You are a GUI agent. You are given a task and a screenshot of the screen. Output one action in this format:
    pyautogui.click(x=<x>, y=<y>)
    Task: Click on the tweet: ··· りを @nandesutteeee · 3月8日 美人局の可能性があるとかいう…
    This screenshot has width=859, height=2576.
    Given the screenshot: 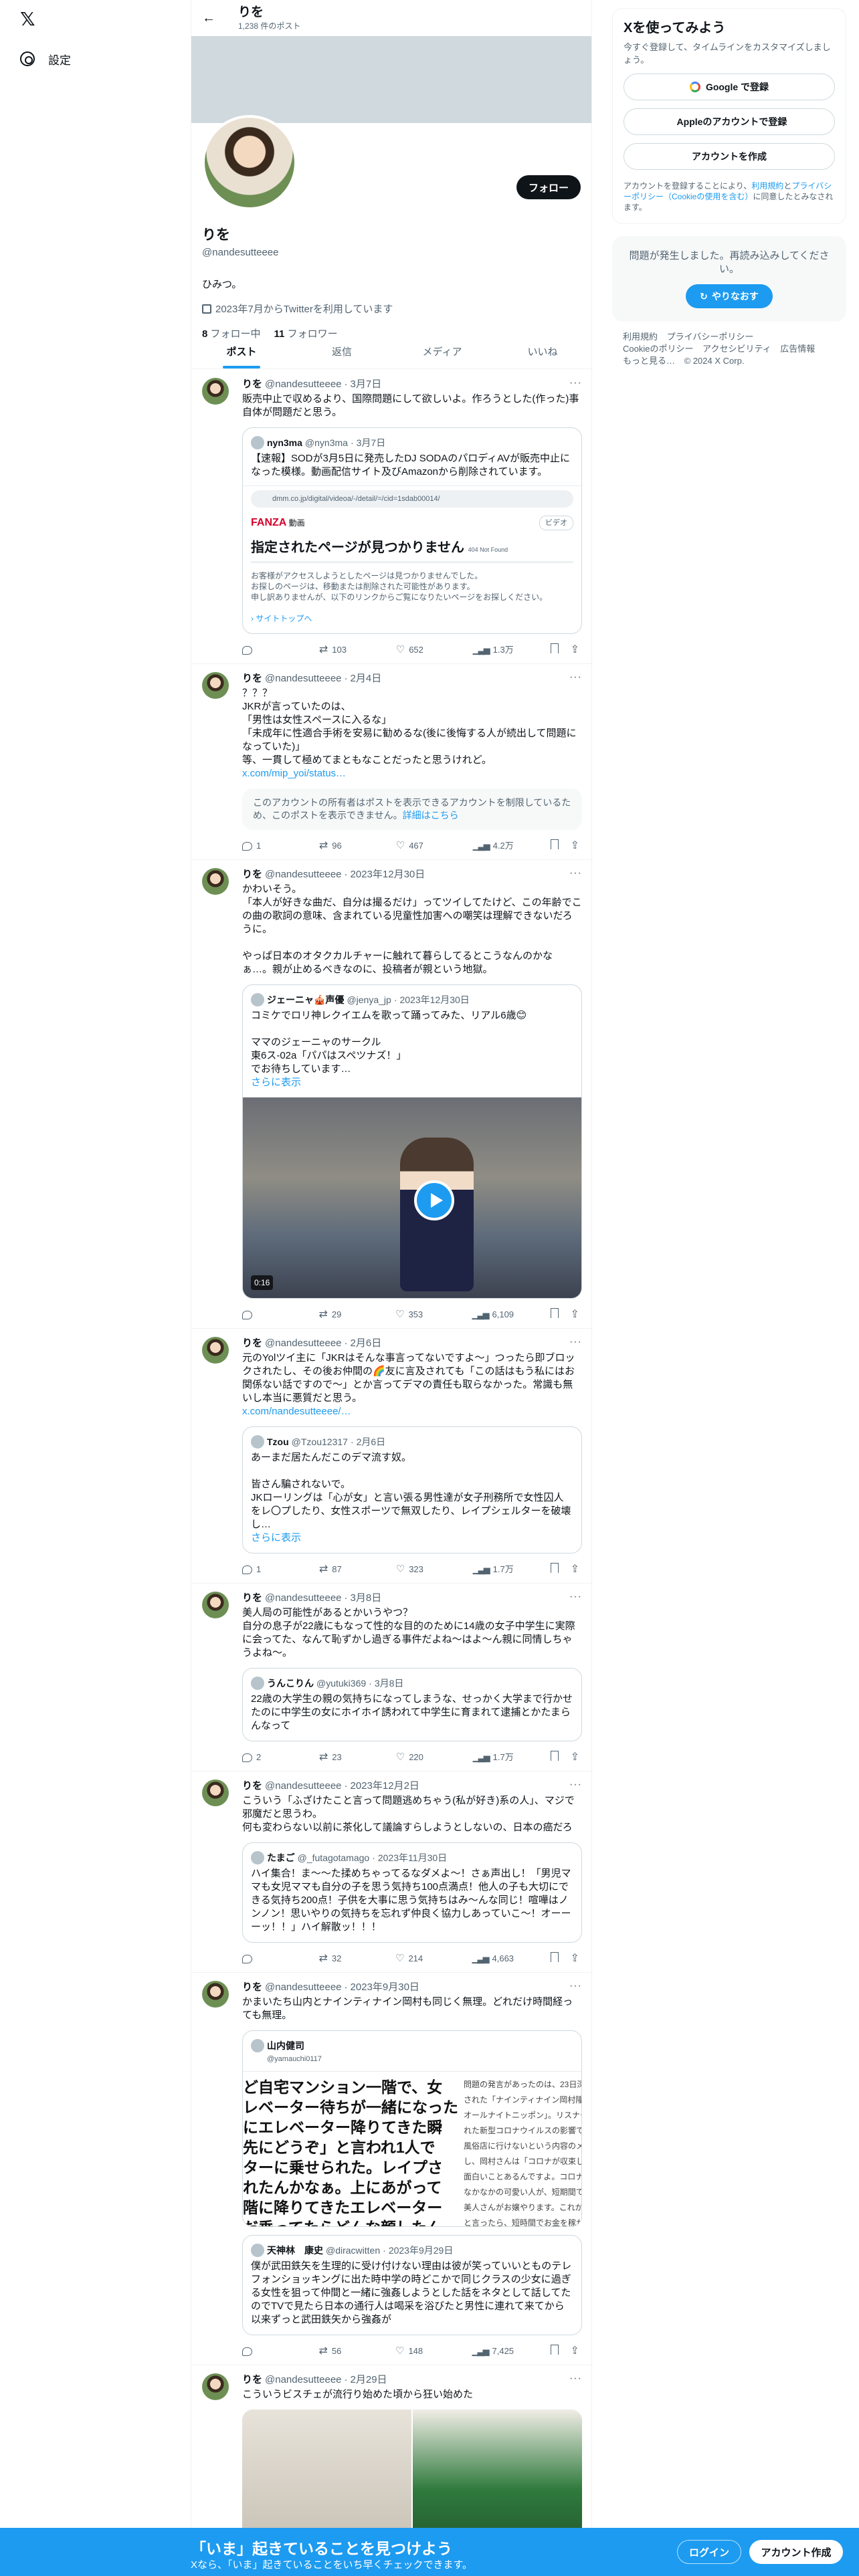 What is the action you would take?
    pyautogui.click(x=392, y=1678)
    